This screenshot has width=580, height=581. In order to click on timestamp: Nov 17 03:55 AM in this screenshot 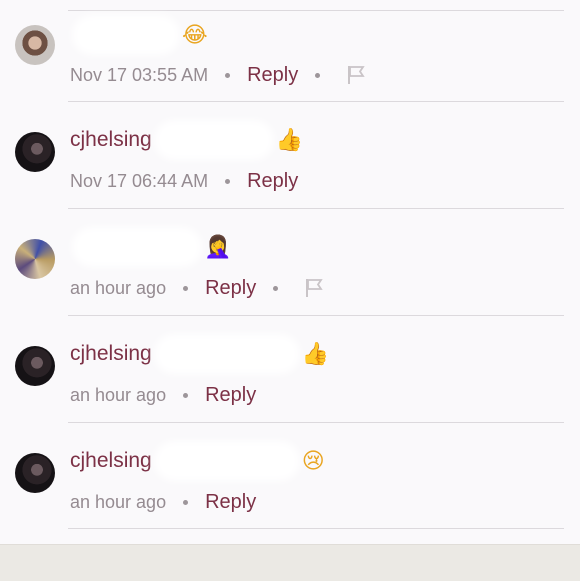, I will do `click(139, 74)`.